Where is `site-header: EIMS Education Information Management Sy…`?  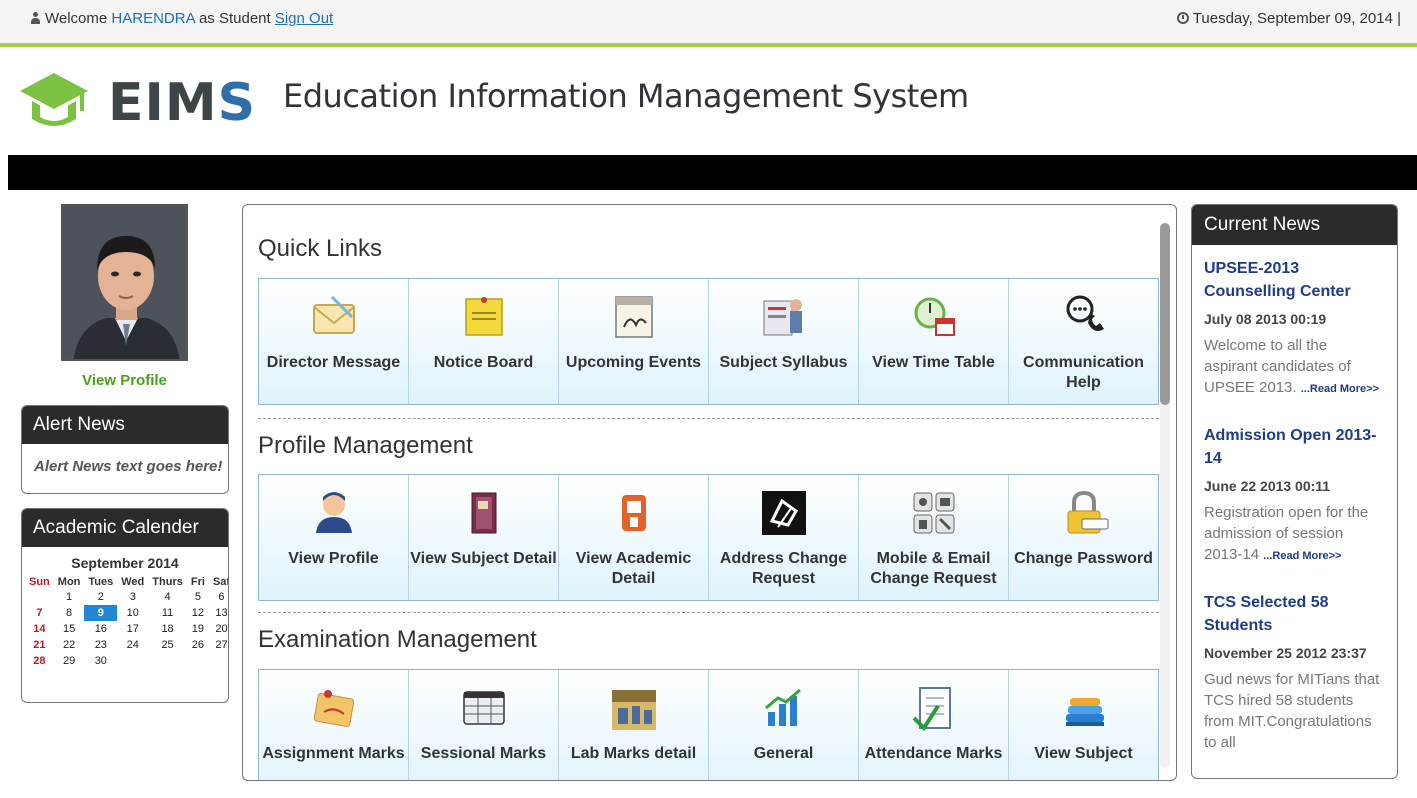 site-header: EIMS Education Information Management Sy… is located at coordinates (708, 103).